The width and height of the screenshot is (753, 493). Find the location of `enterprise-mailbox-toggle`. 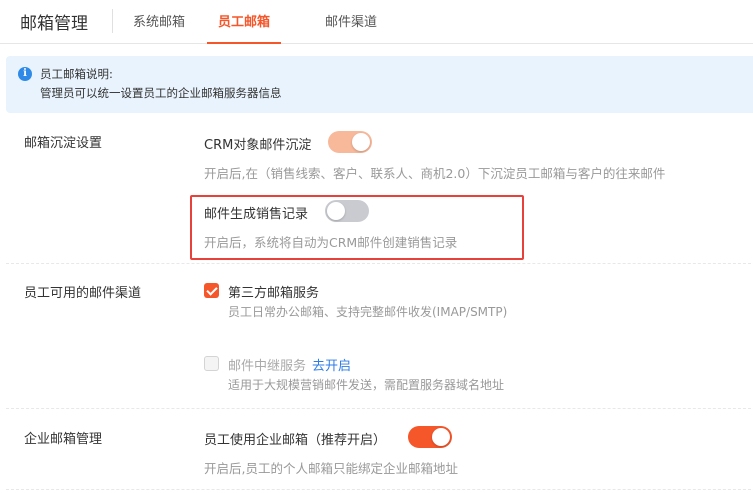

enterprise-mailbox-toggle is located at coordinates (430, 437).